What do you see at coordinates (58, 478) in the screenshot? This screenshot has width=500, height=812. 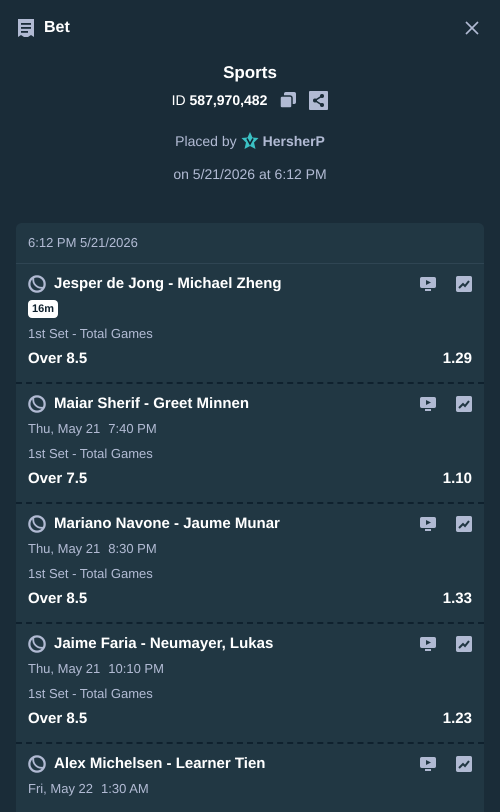 I see `selection: Over 7.5` at bounding box center [58, 478].